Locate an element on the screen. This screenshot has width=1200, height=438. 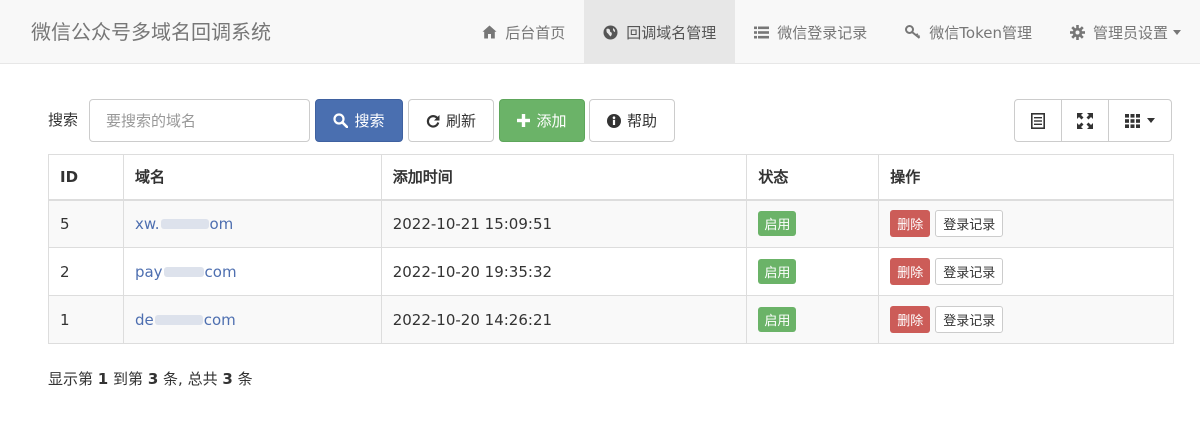
table-row: 2 pay com 2022-10-20 19:35:32 启用 删除 登录记录 is located at coordinates (611, 271).